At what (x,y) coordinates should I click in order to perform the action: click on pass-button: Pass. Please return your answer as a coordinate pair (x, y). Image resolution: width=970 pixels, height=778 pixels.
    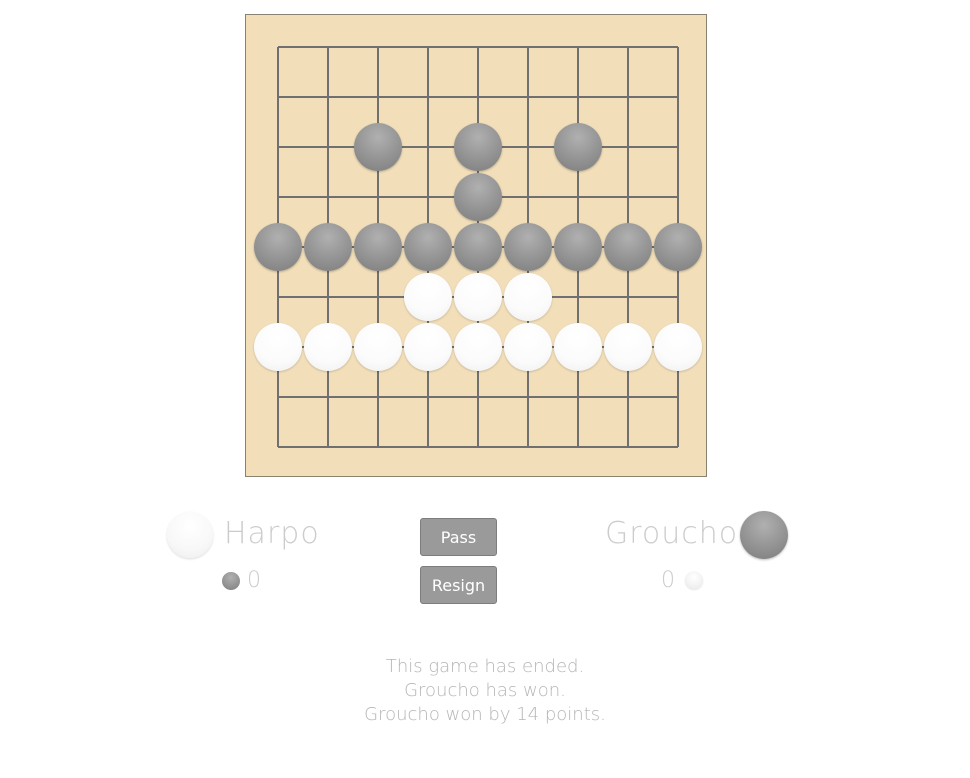
    Looking at the image, I should click on (458, 537).